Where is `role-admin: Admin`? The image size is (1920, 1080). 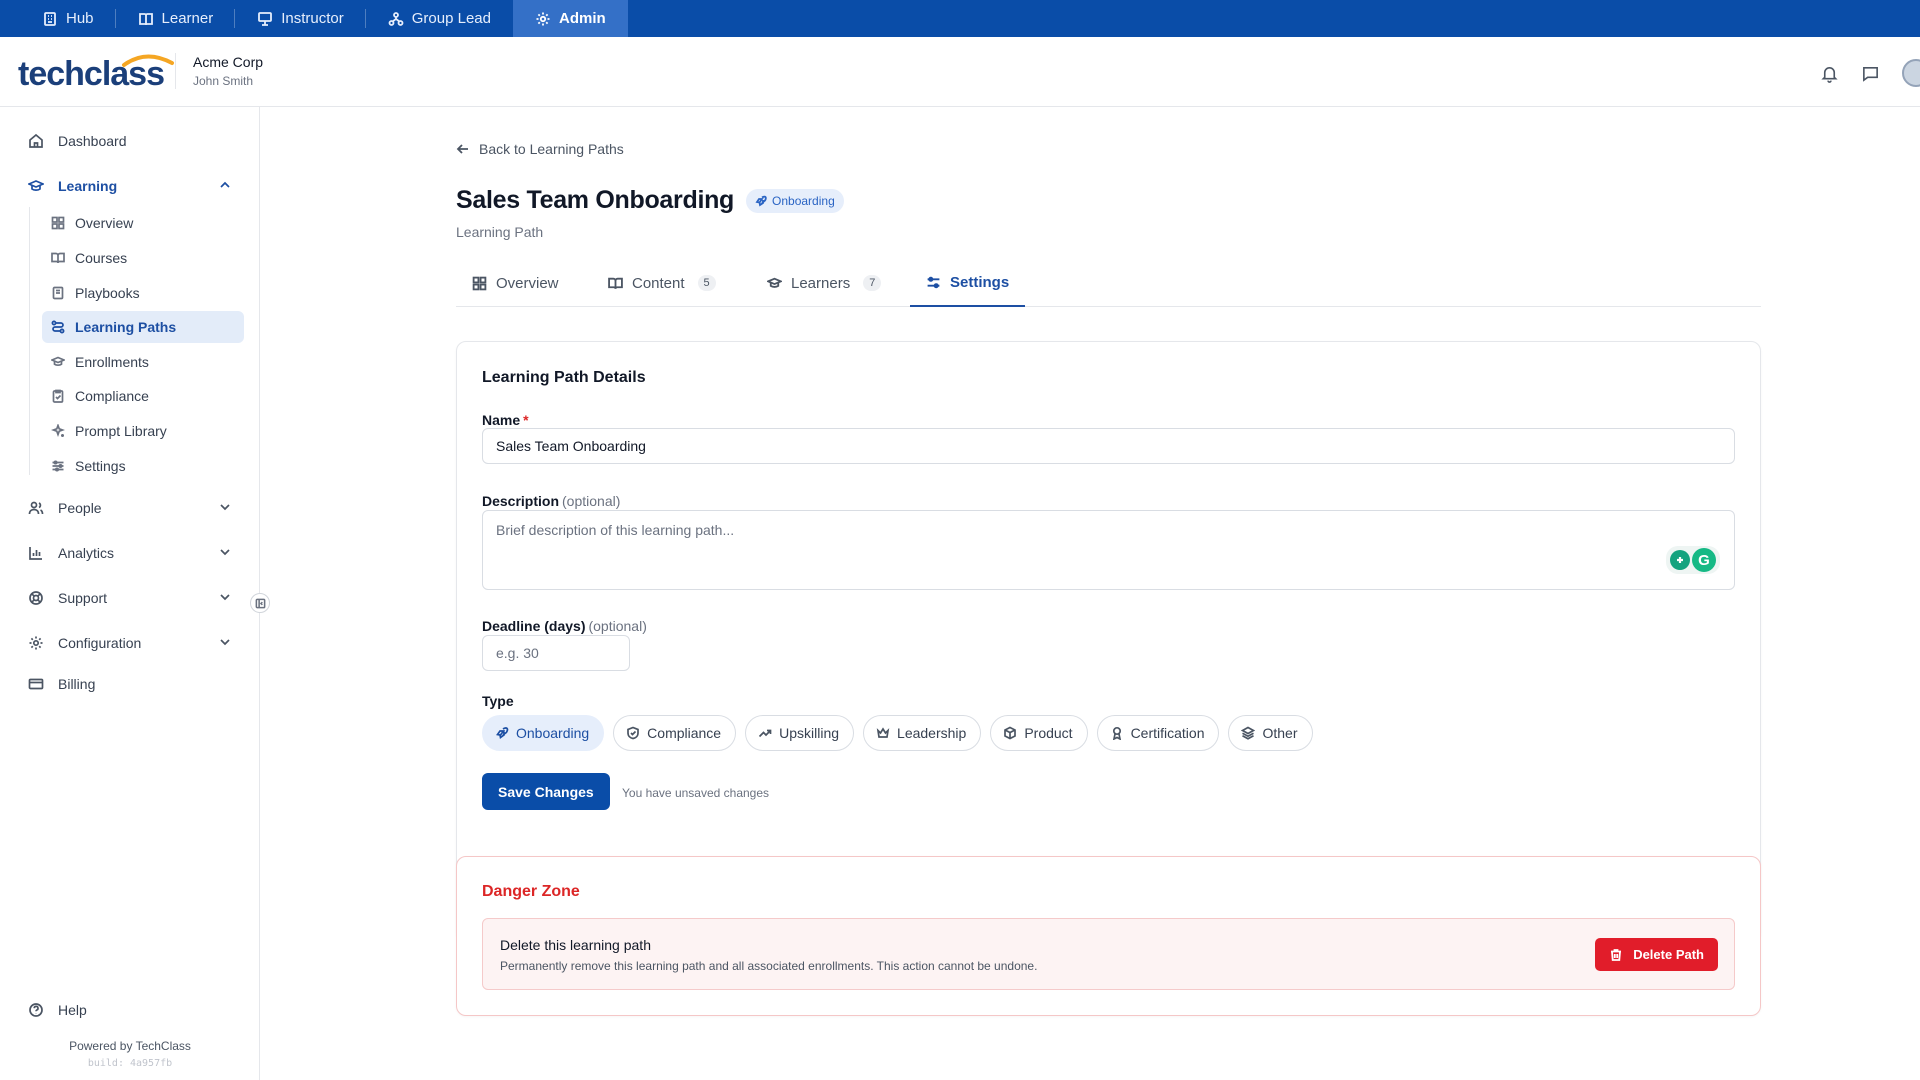
role-admin: Admin is located at coordinates (570, 18).